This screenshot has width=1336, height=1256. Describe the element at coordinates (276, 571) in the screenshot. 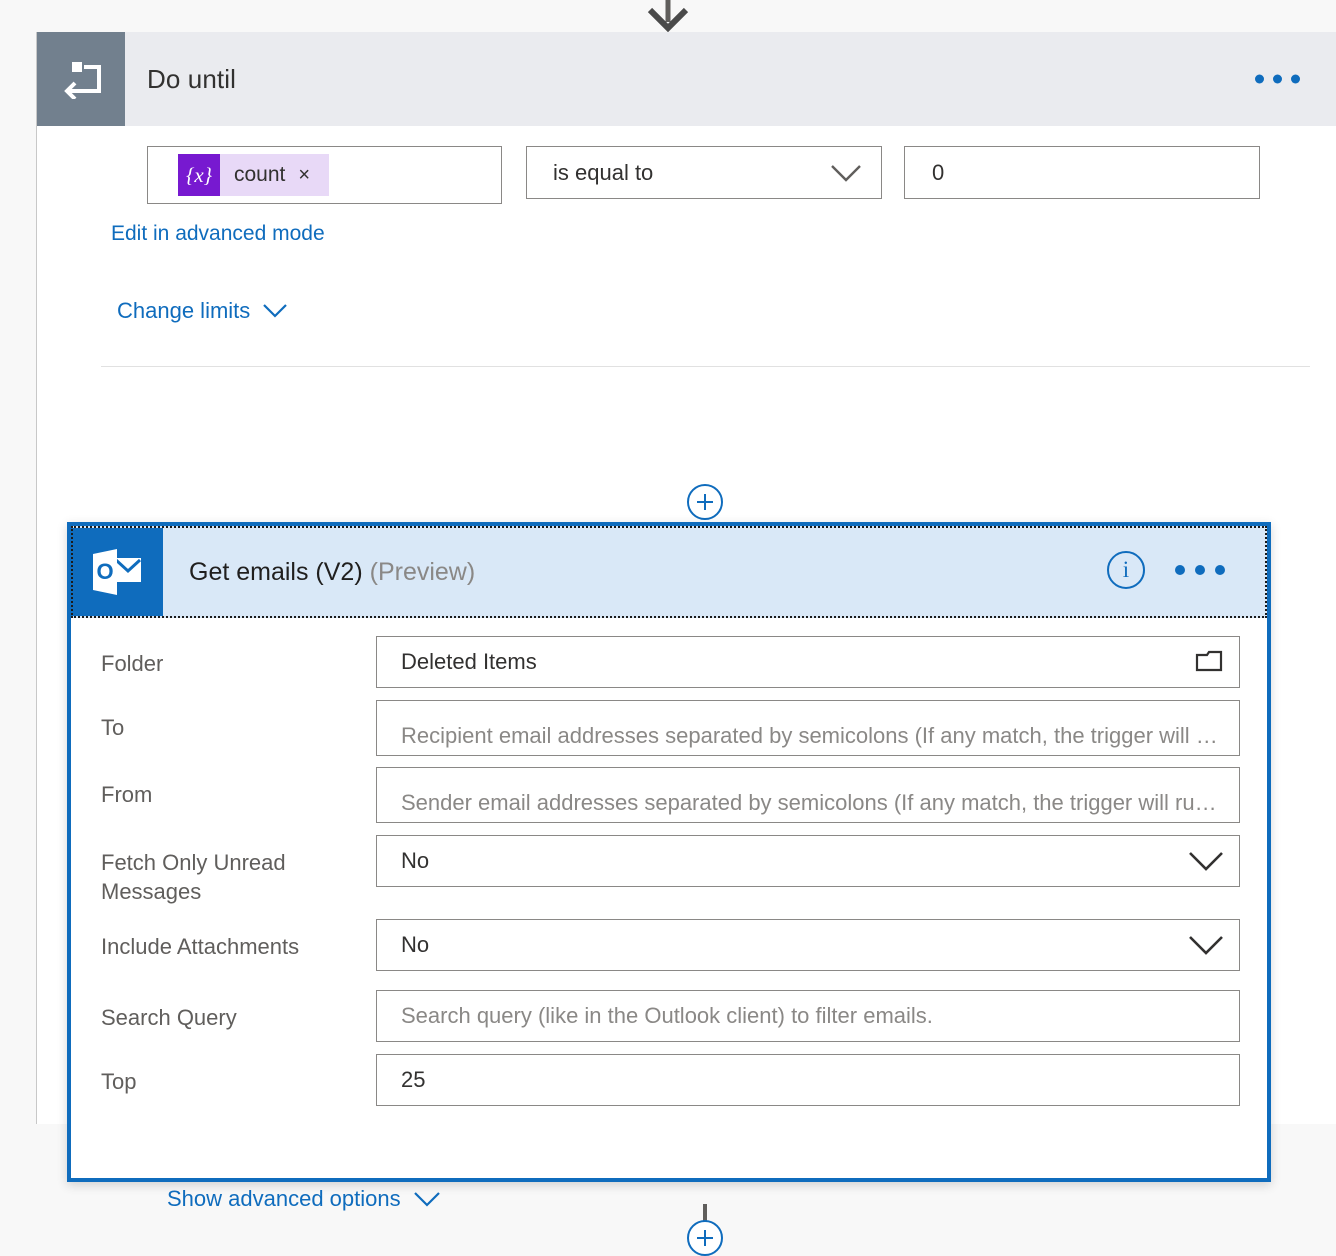

I see `card-title-text: Get emails (V2)` at that location.